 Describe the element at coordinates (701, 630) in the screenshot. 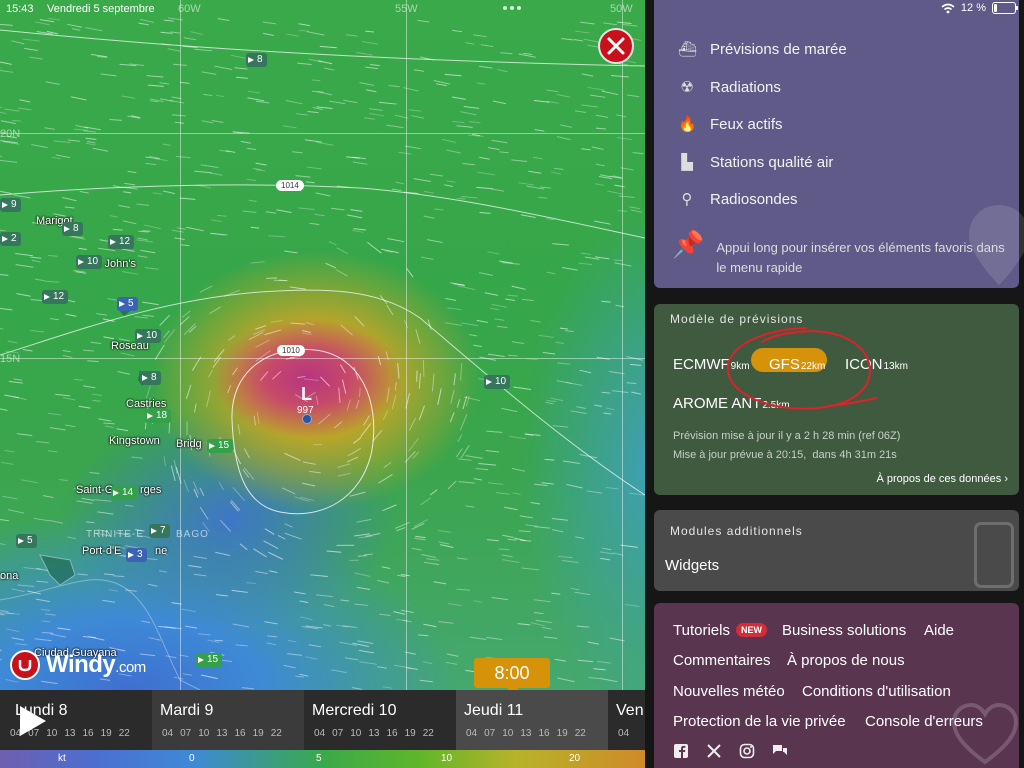

I see `link-tutorials: Tutoriels` at that location.